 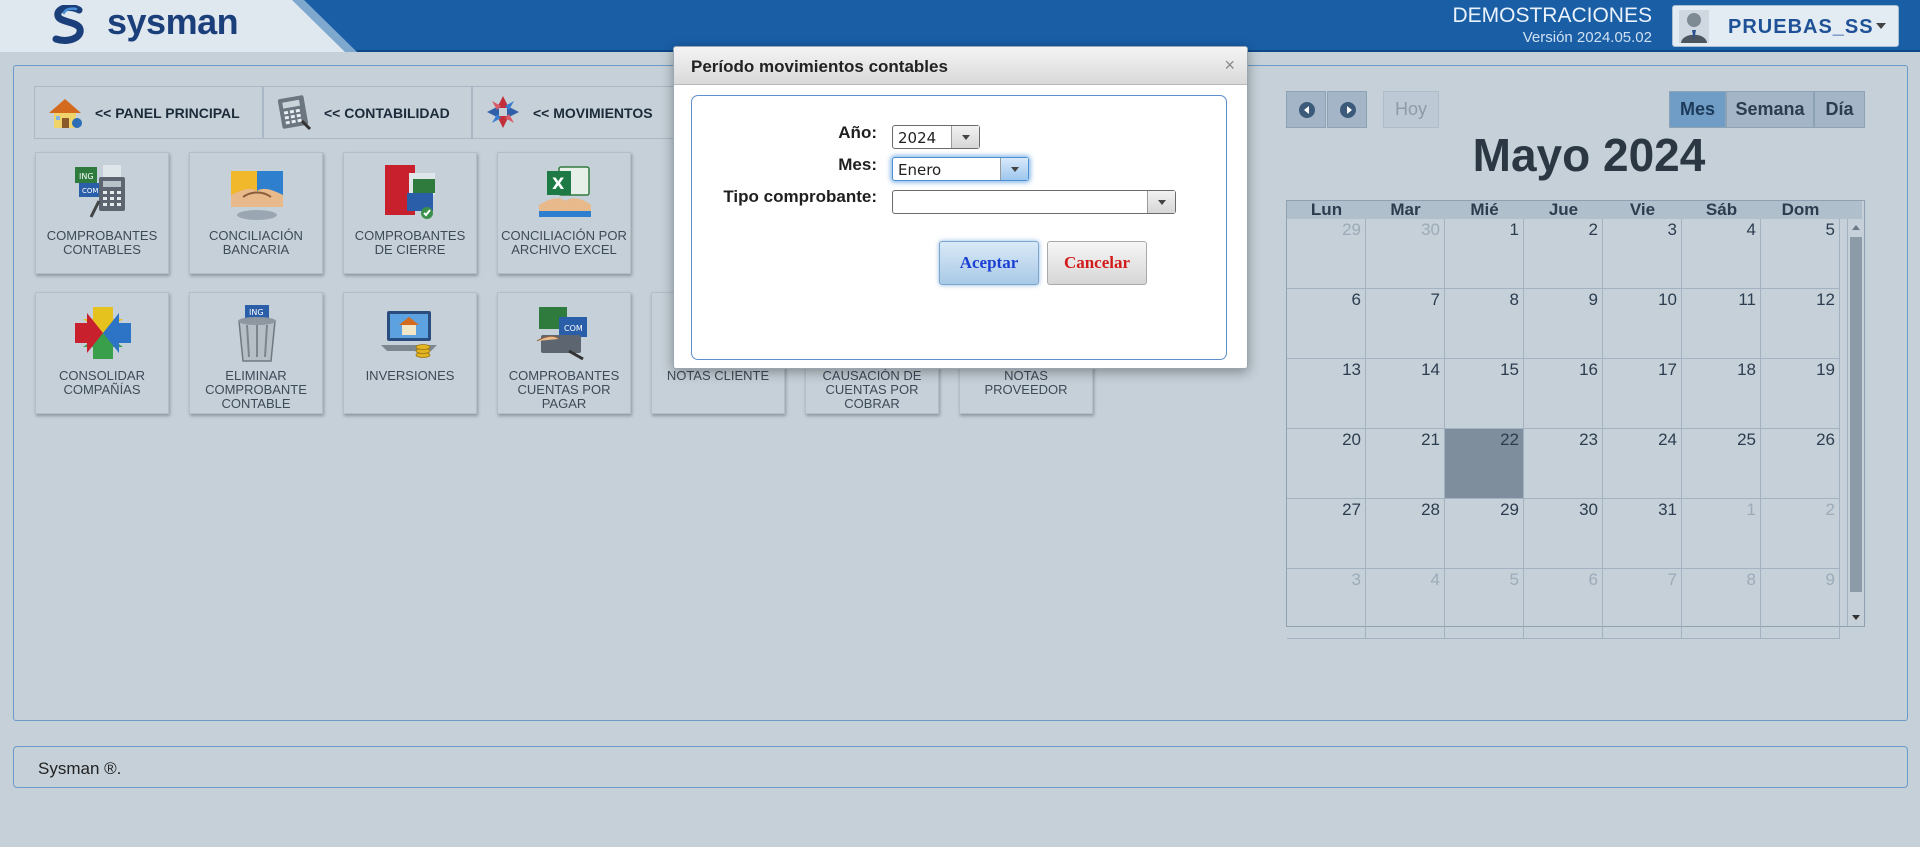 What do you see at coordinates (1694, 26) in the screenshot?
I see `user-avatar-icon` at bounding box center [1694, 26].